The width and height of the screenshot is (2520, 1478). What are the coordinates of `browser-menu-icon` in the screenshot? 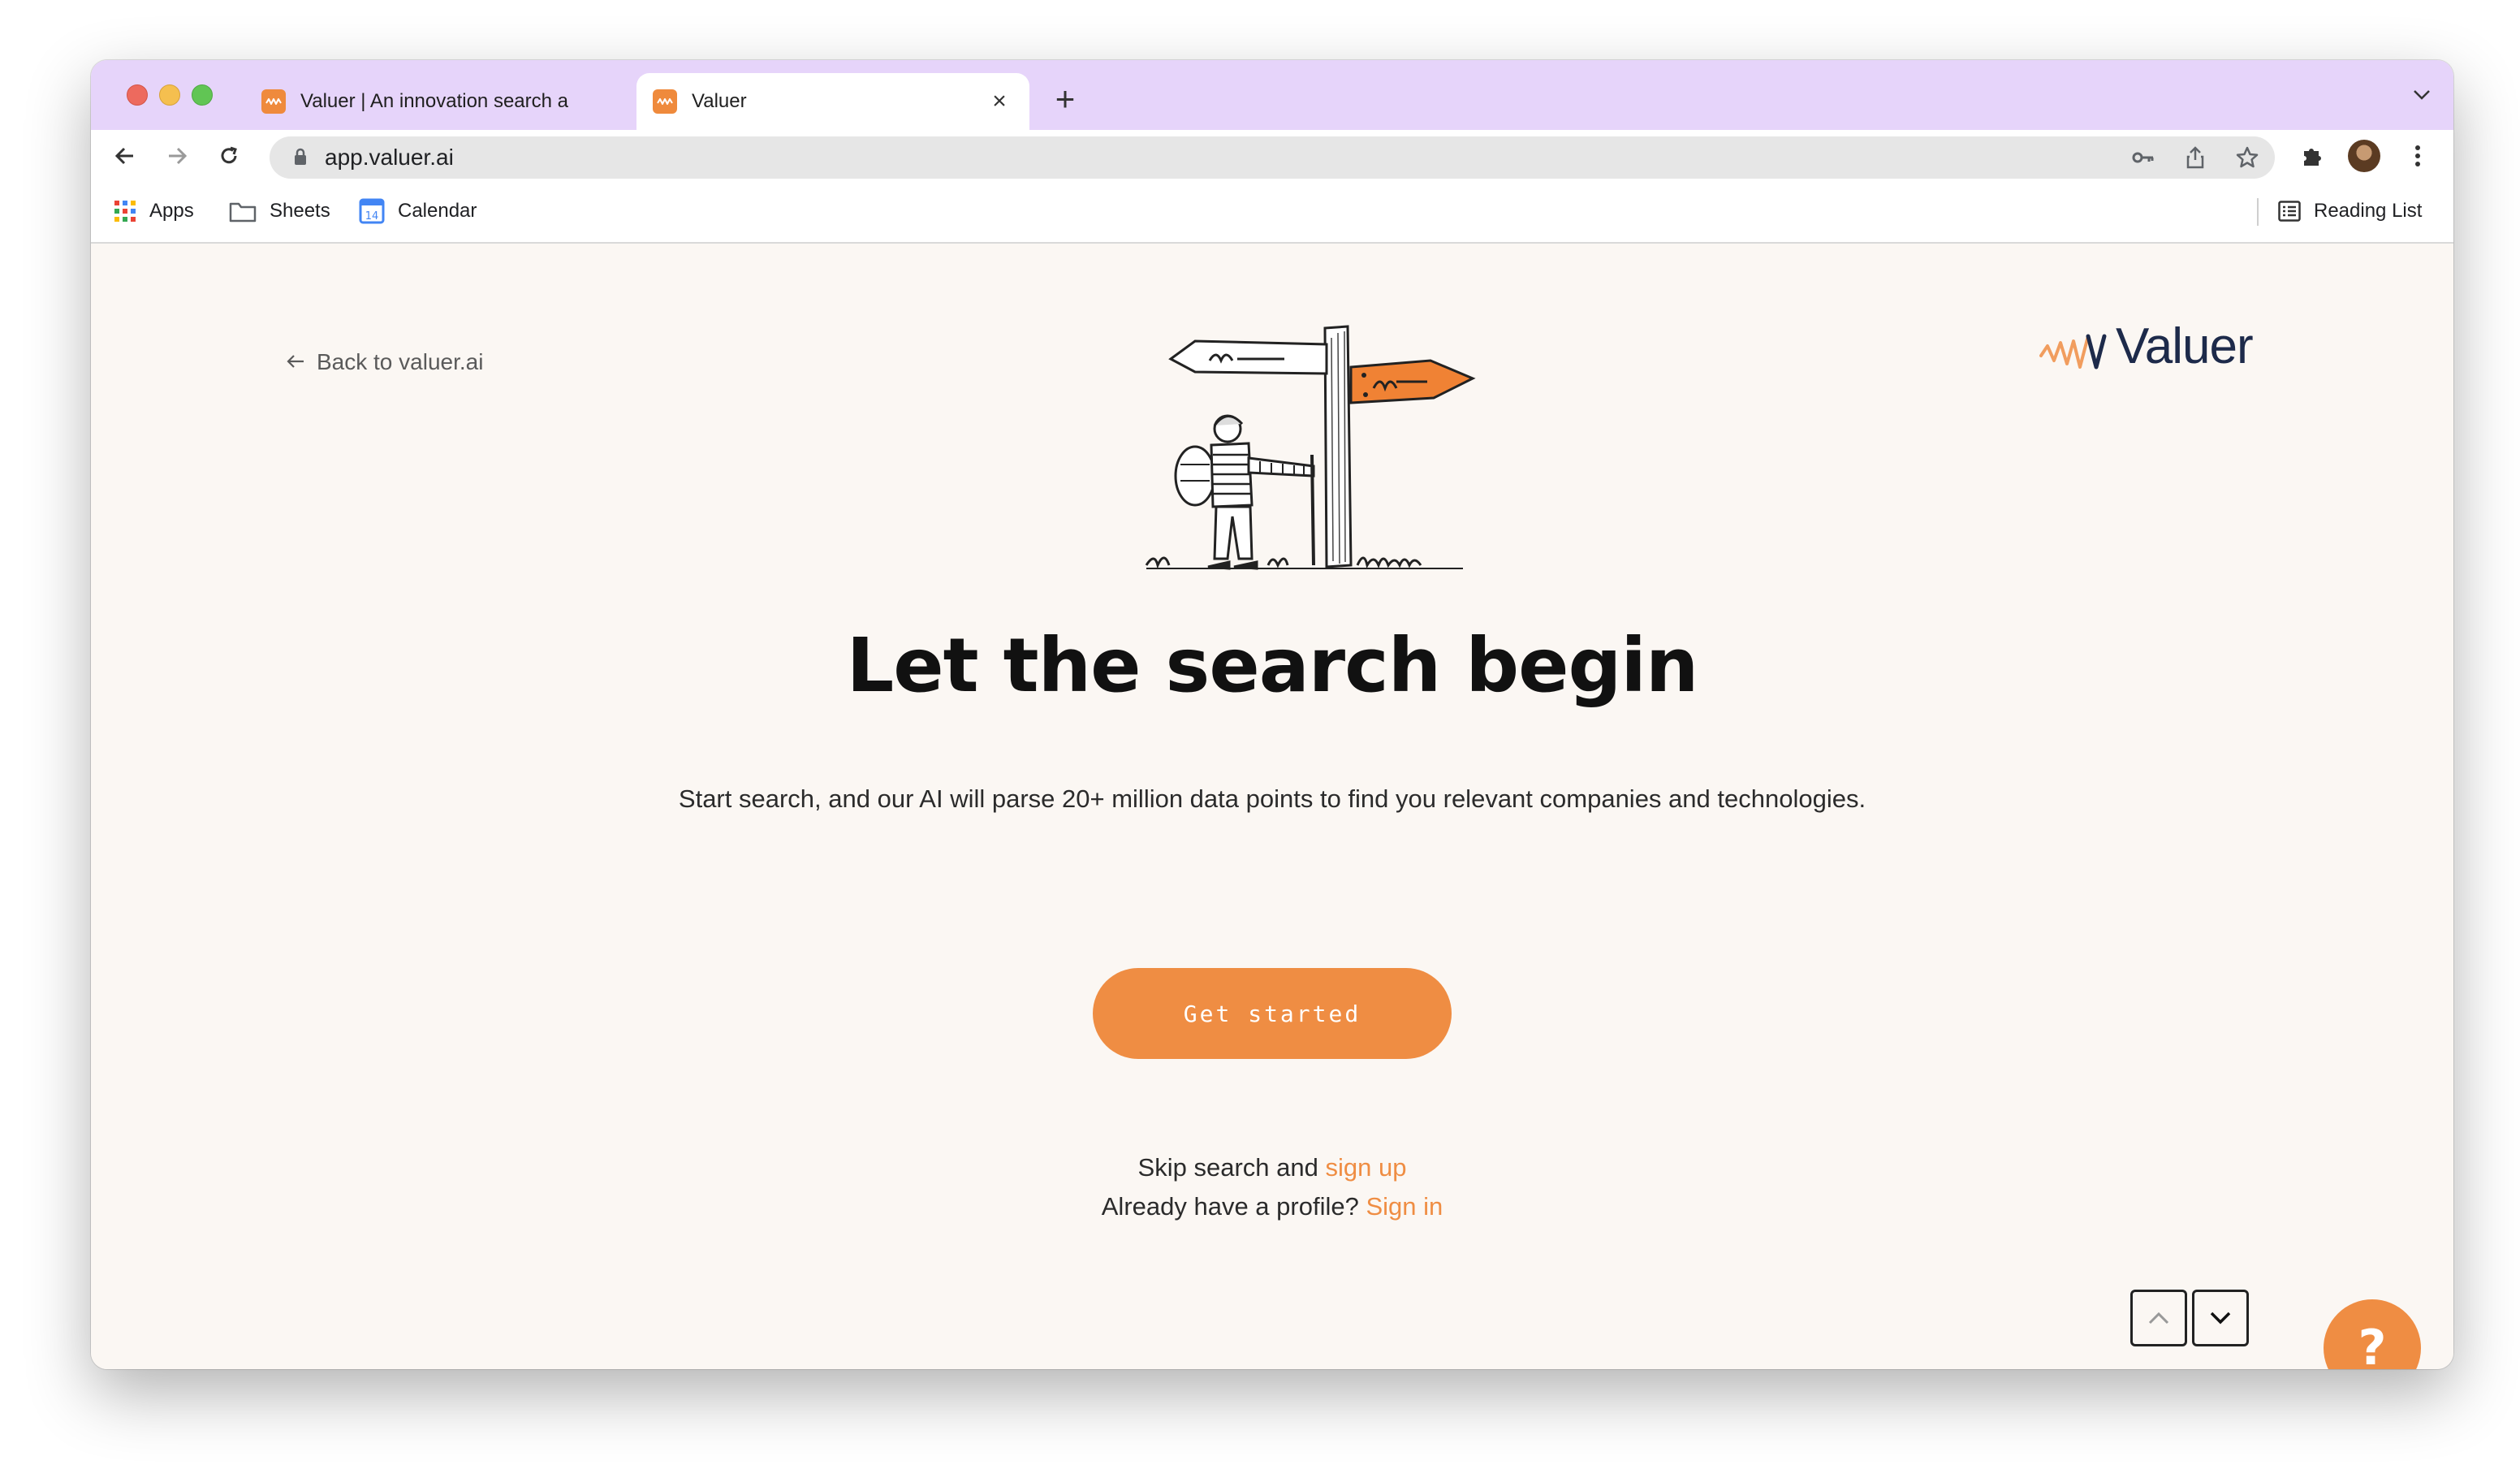 It's located at (2417, 156).